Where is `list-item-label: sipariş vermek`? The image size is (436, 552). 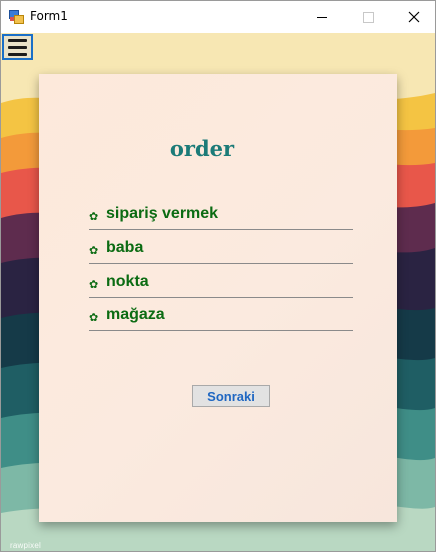 list-item-label: sipariş vermek is located at coordinates (162, 213).